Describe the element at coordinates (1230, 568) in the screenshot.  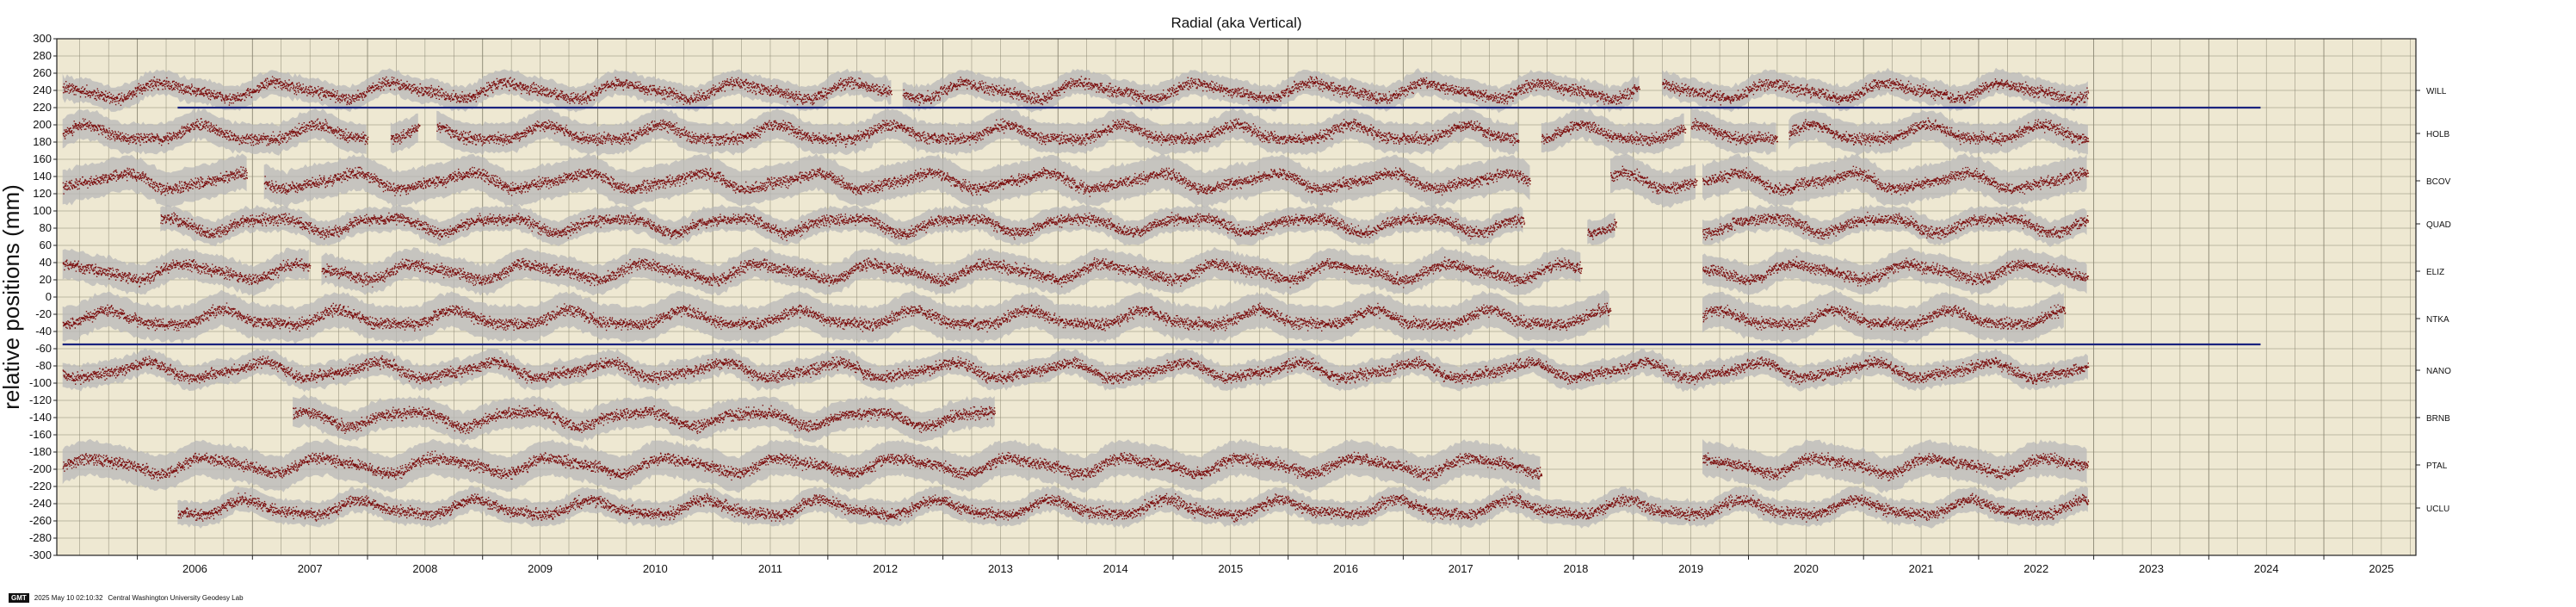
I see `x-tick-label: 2015` at that location.